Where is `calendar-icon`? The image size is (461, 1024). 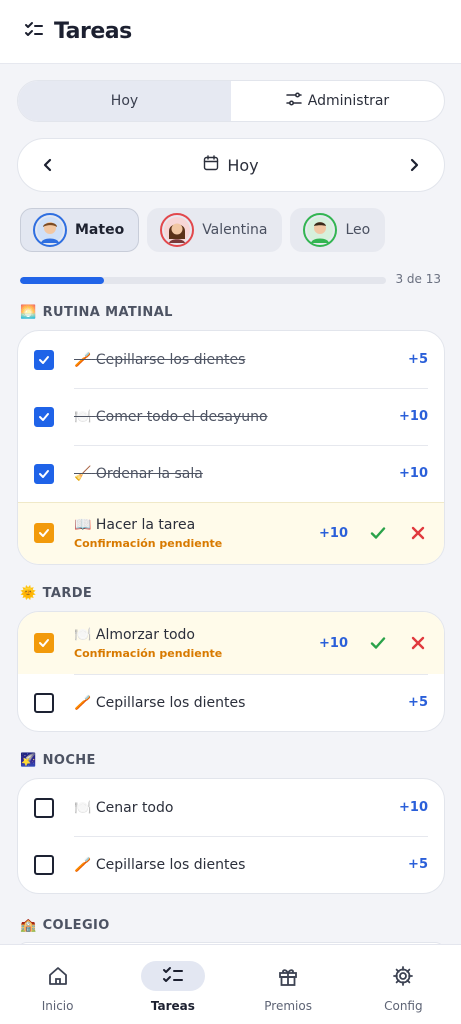
calendar-icon is located at coordinates (211, 165).